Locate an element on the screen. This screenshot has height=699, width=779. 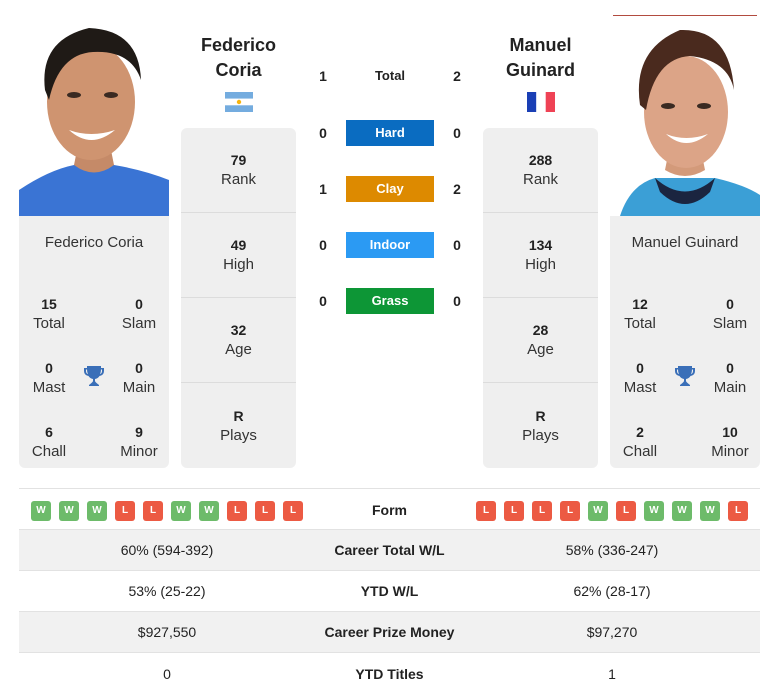
stat-value: 32 is located at coordinates (238, 330).